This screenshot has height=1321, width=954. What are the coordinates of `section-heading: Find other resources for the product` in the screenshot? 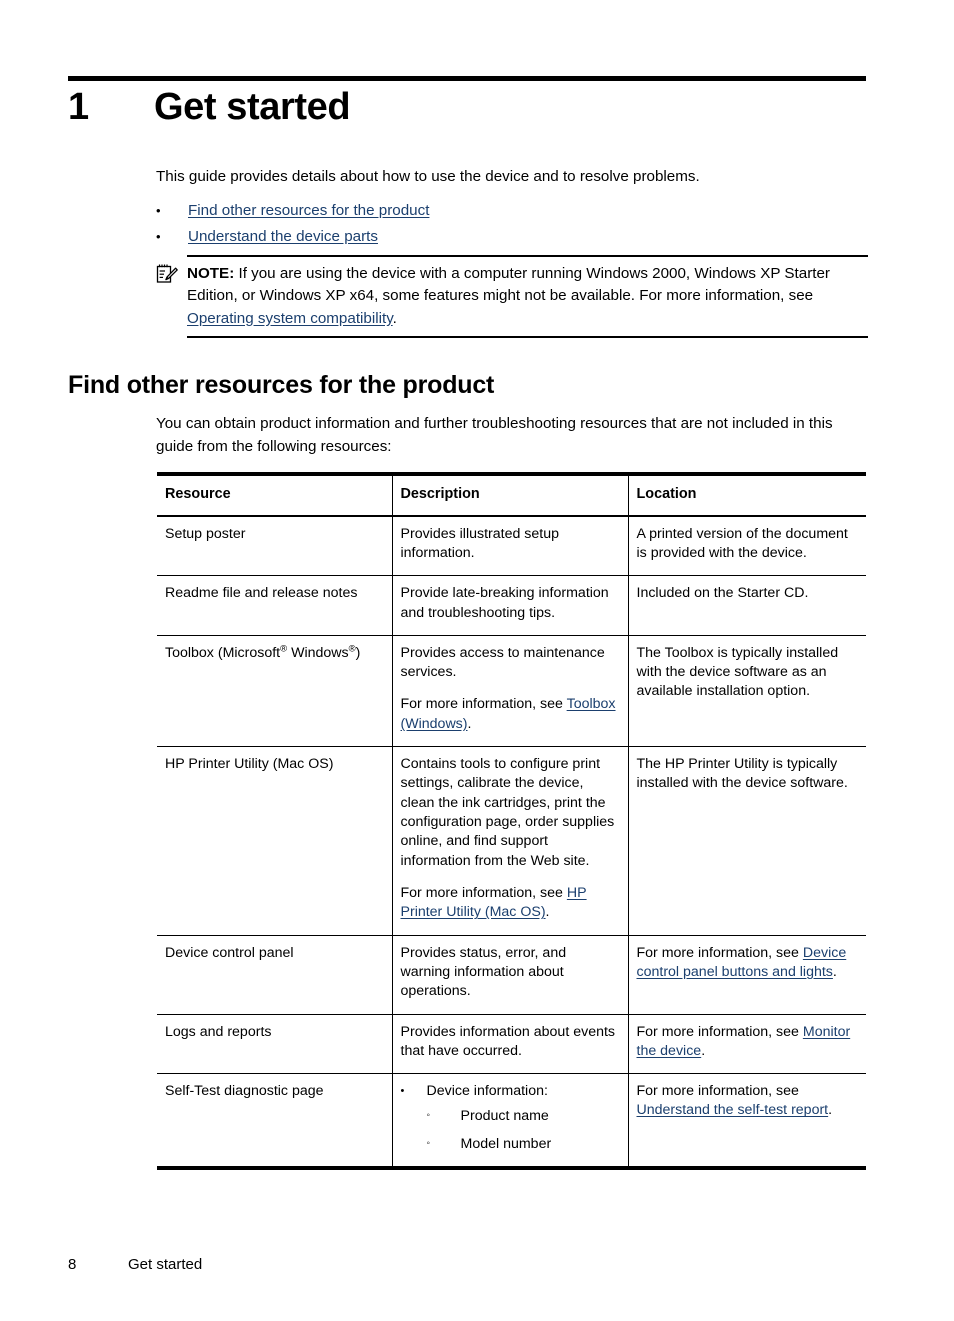 It's located at (281, 385).